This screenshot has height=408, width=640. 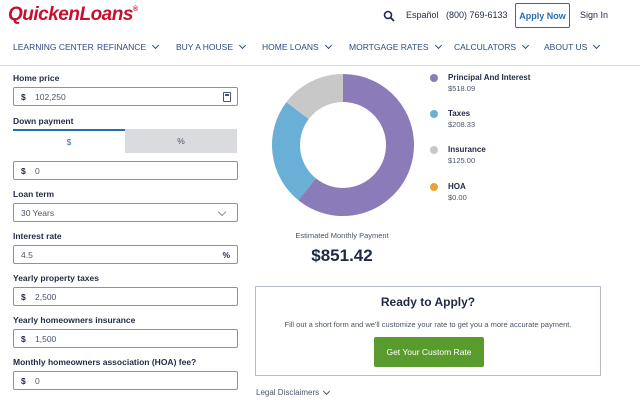 I want to click on legend-amount: $0.00, so click(x=457, y=197).